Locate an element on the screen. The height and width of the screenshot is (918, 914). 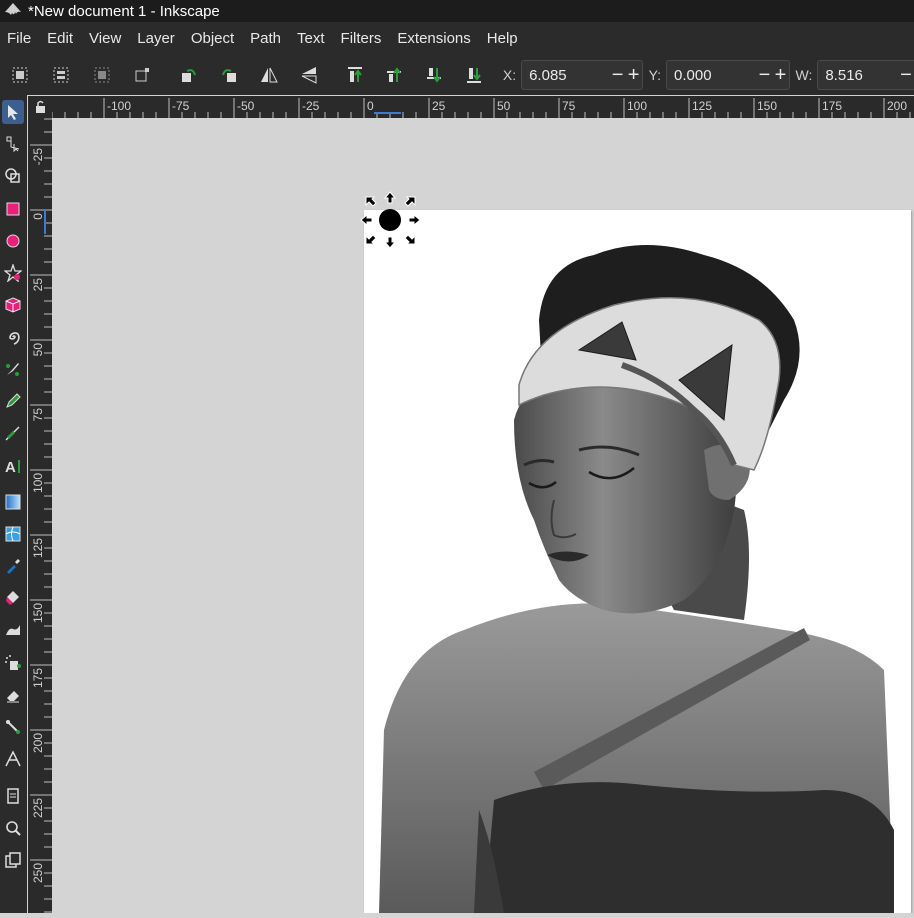
lpe-icon is located at coordinates (13, 758).